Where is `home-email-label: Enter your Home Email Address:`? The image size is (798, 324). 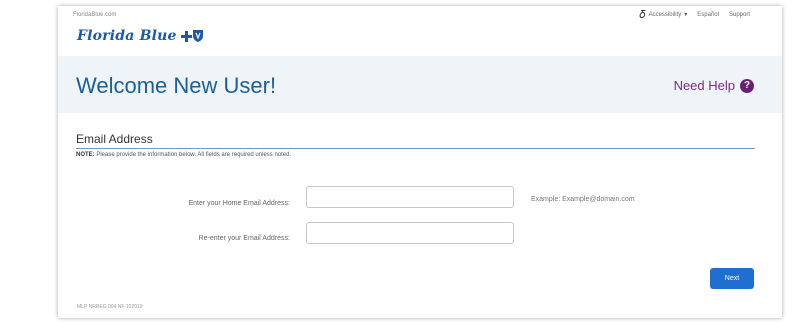
home-email-label: Enter your Home Email Address: is located at coordinates (239, 203).